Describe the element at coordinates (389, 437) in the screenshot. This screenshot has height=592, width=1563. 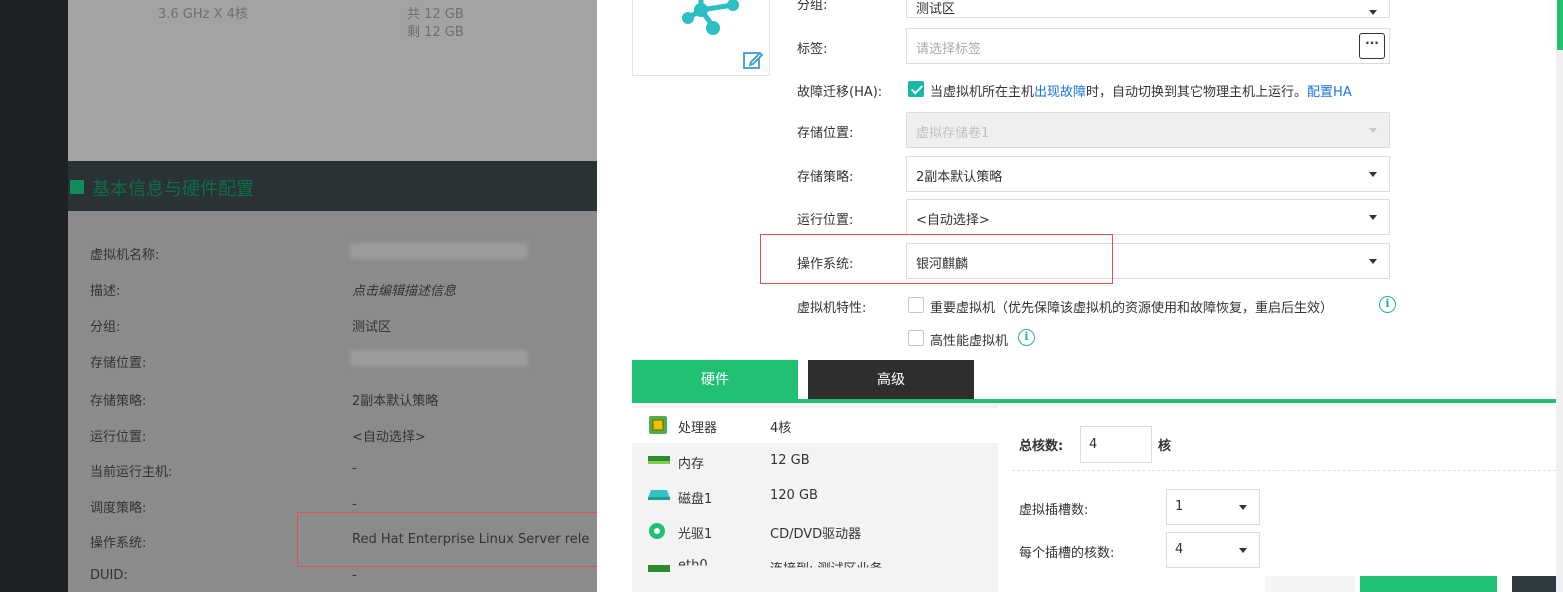
I see `info-value-run-location: <自动选择>` at that location.